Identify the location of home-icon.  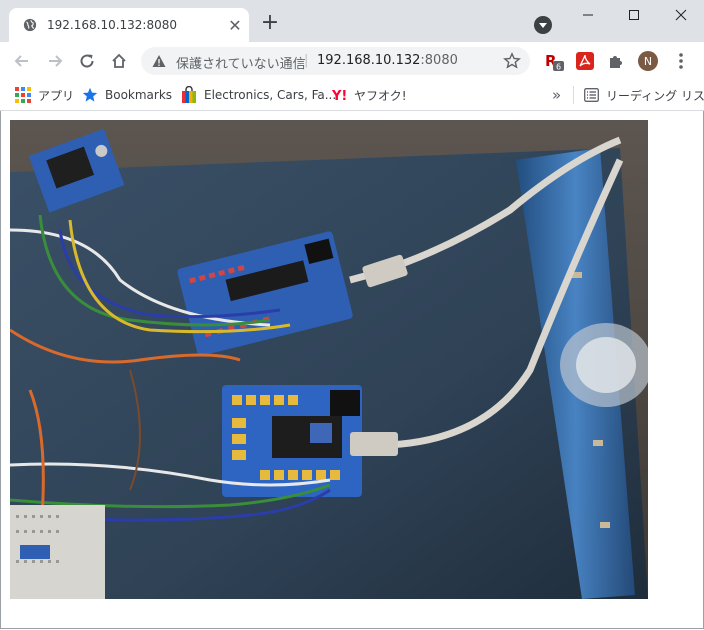
(119, 60).